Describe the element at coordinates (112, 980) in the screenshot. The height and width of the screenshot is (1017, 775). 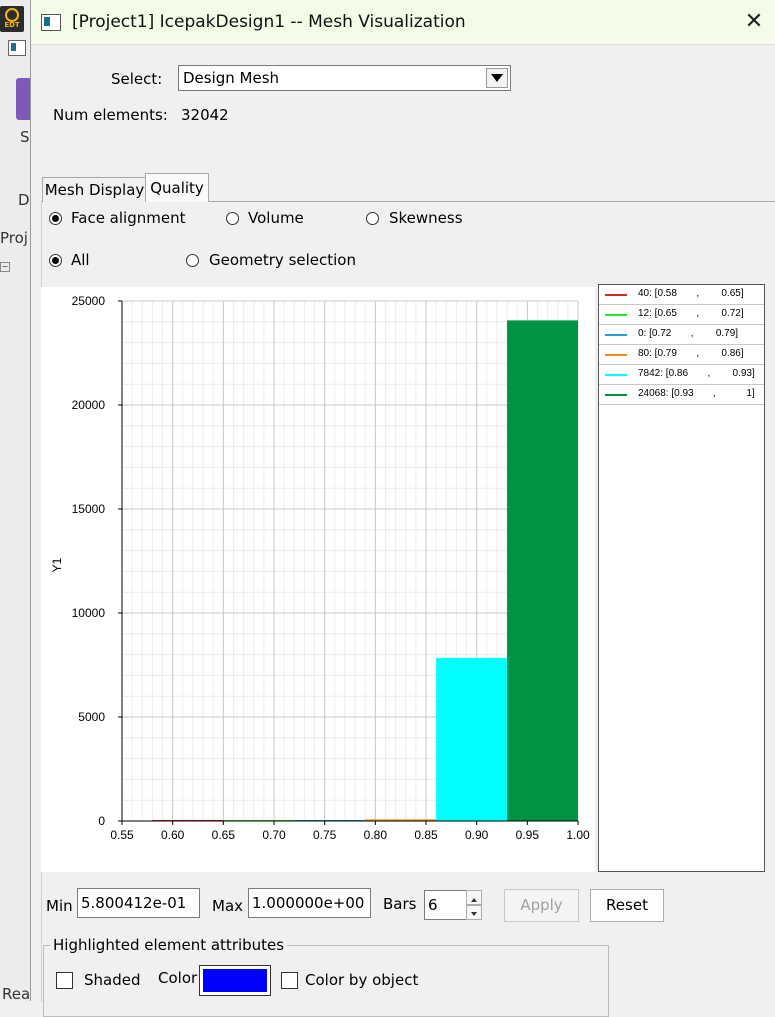
I see `shaded-label: Shaded` at that location.